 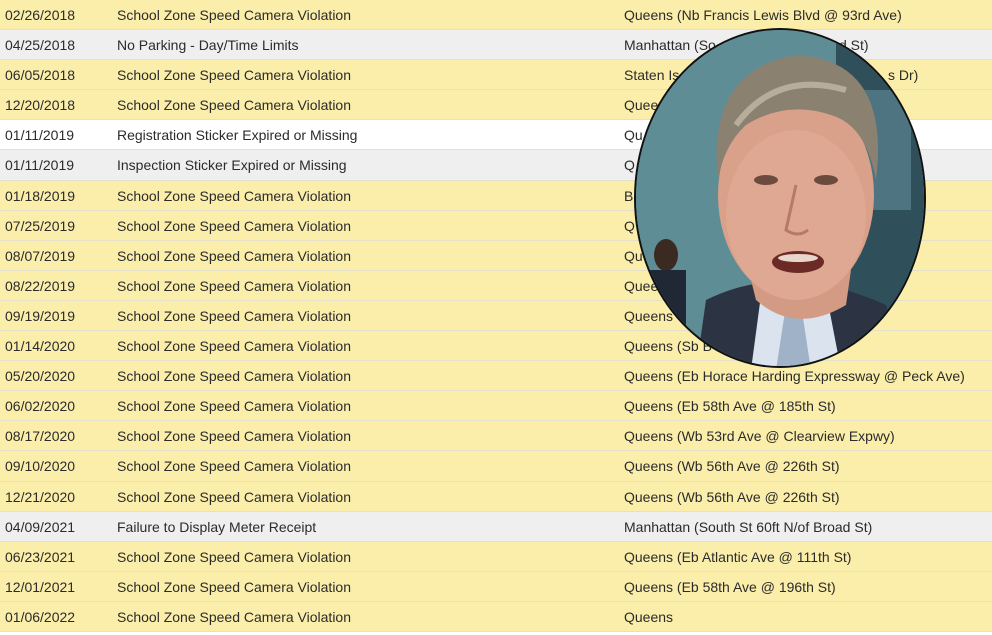 What do you see at coordinates (40, 406) in the screenshot?
I see `violation-date: 06/02/2020` at bounding box center [40, 406].